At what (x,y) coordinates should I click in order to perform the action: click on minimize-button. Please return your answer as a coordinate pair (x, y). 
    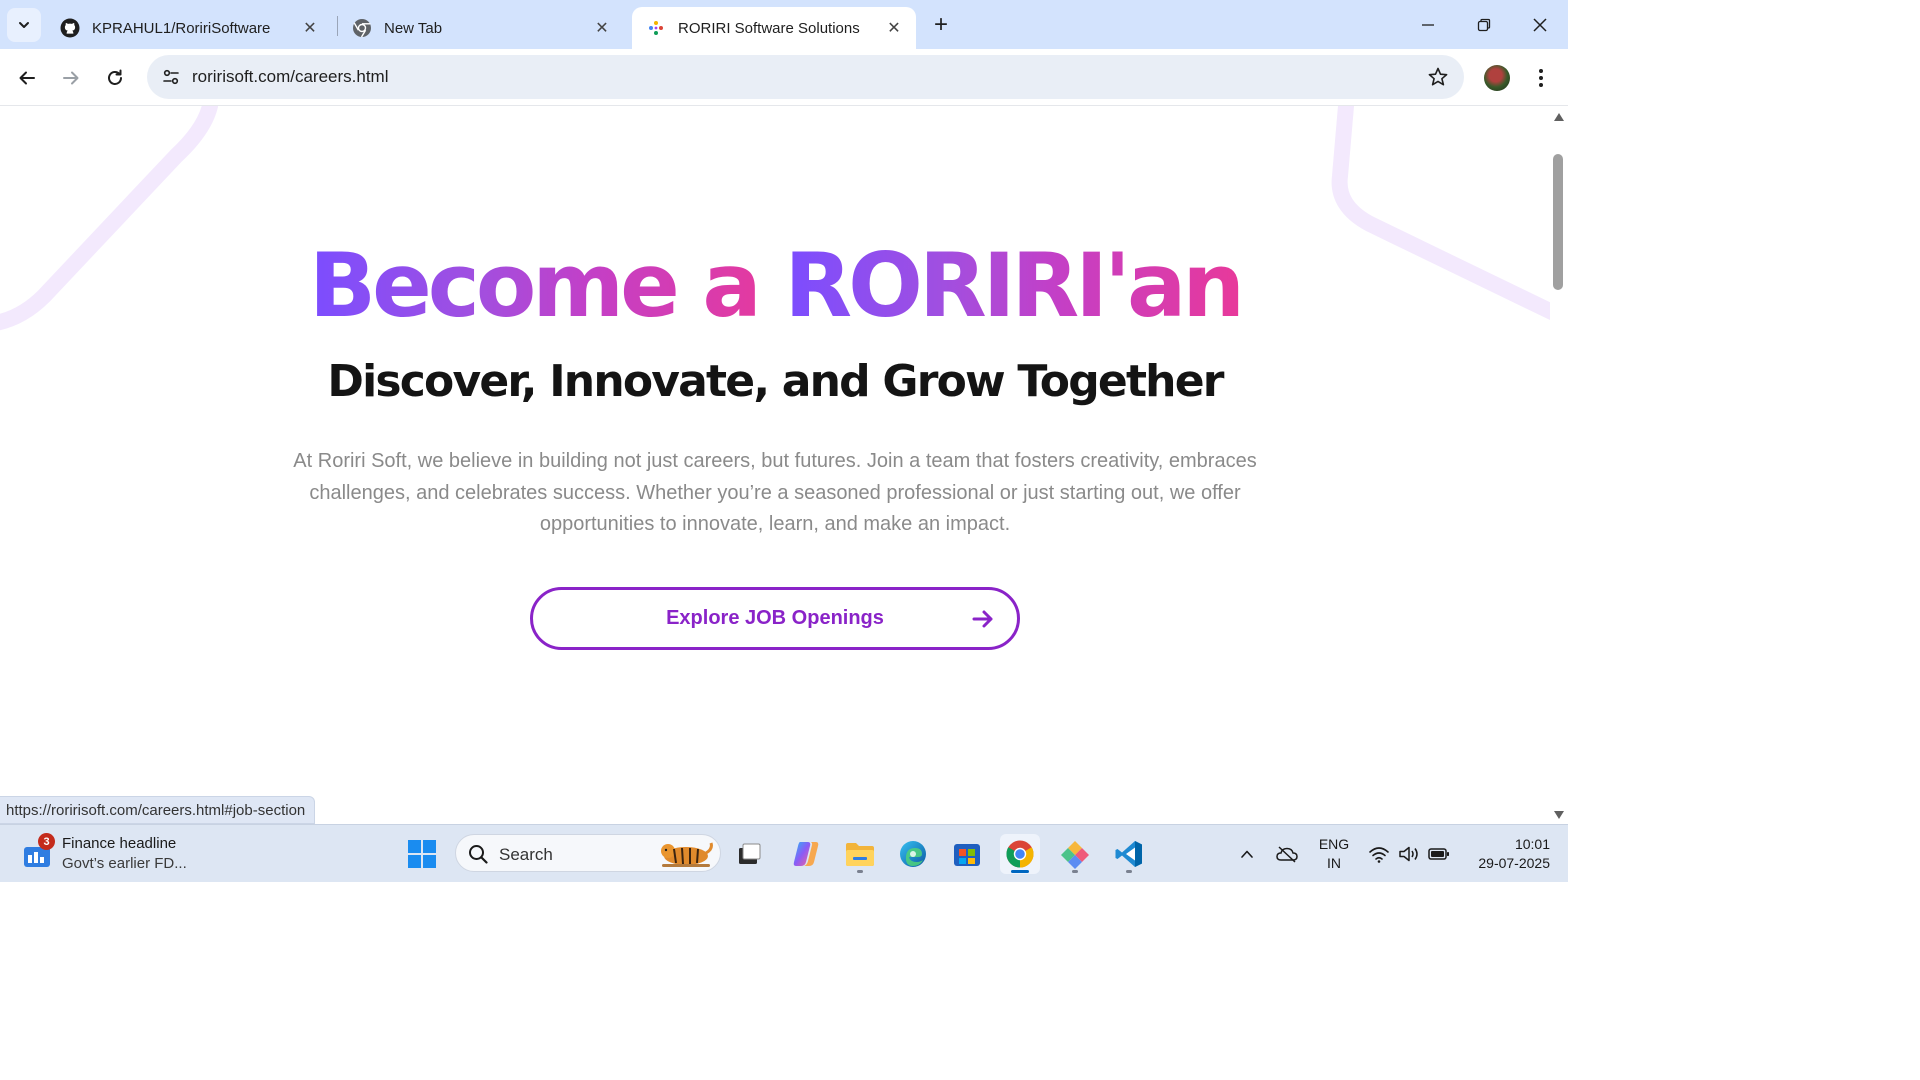
    Looking at the image, I should click on (1428, 24).